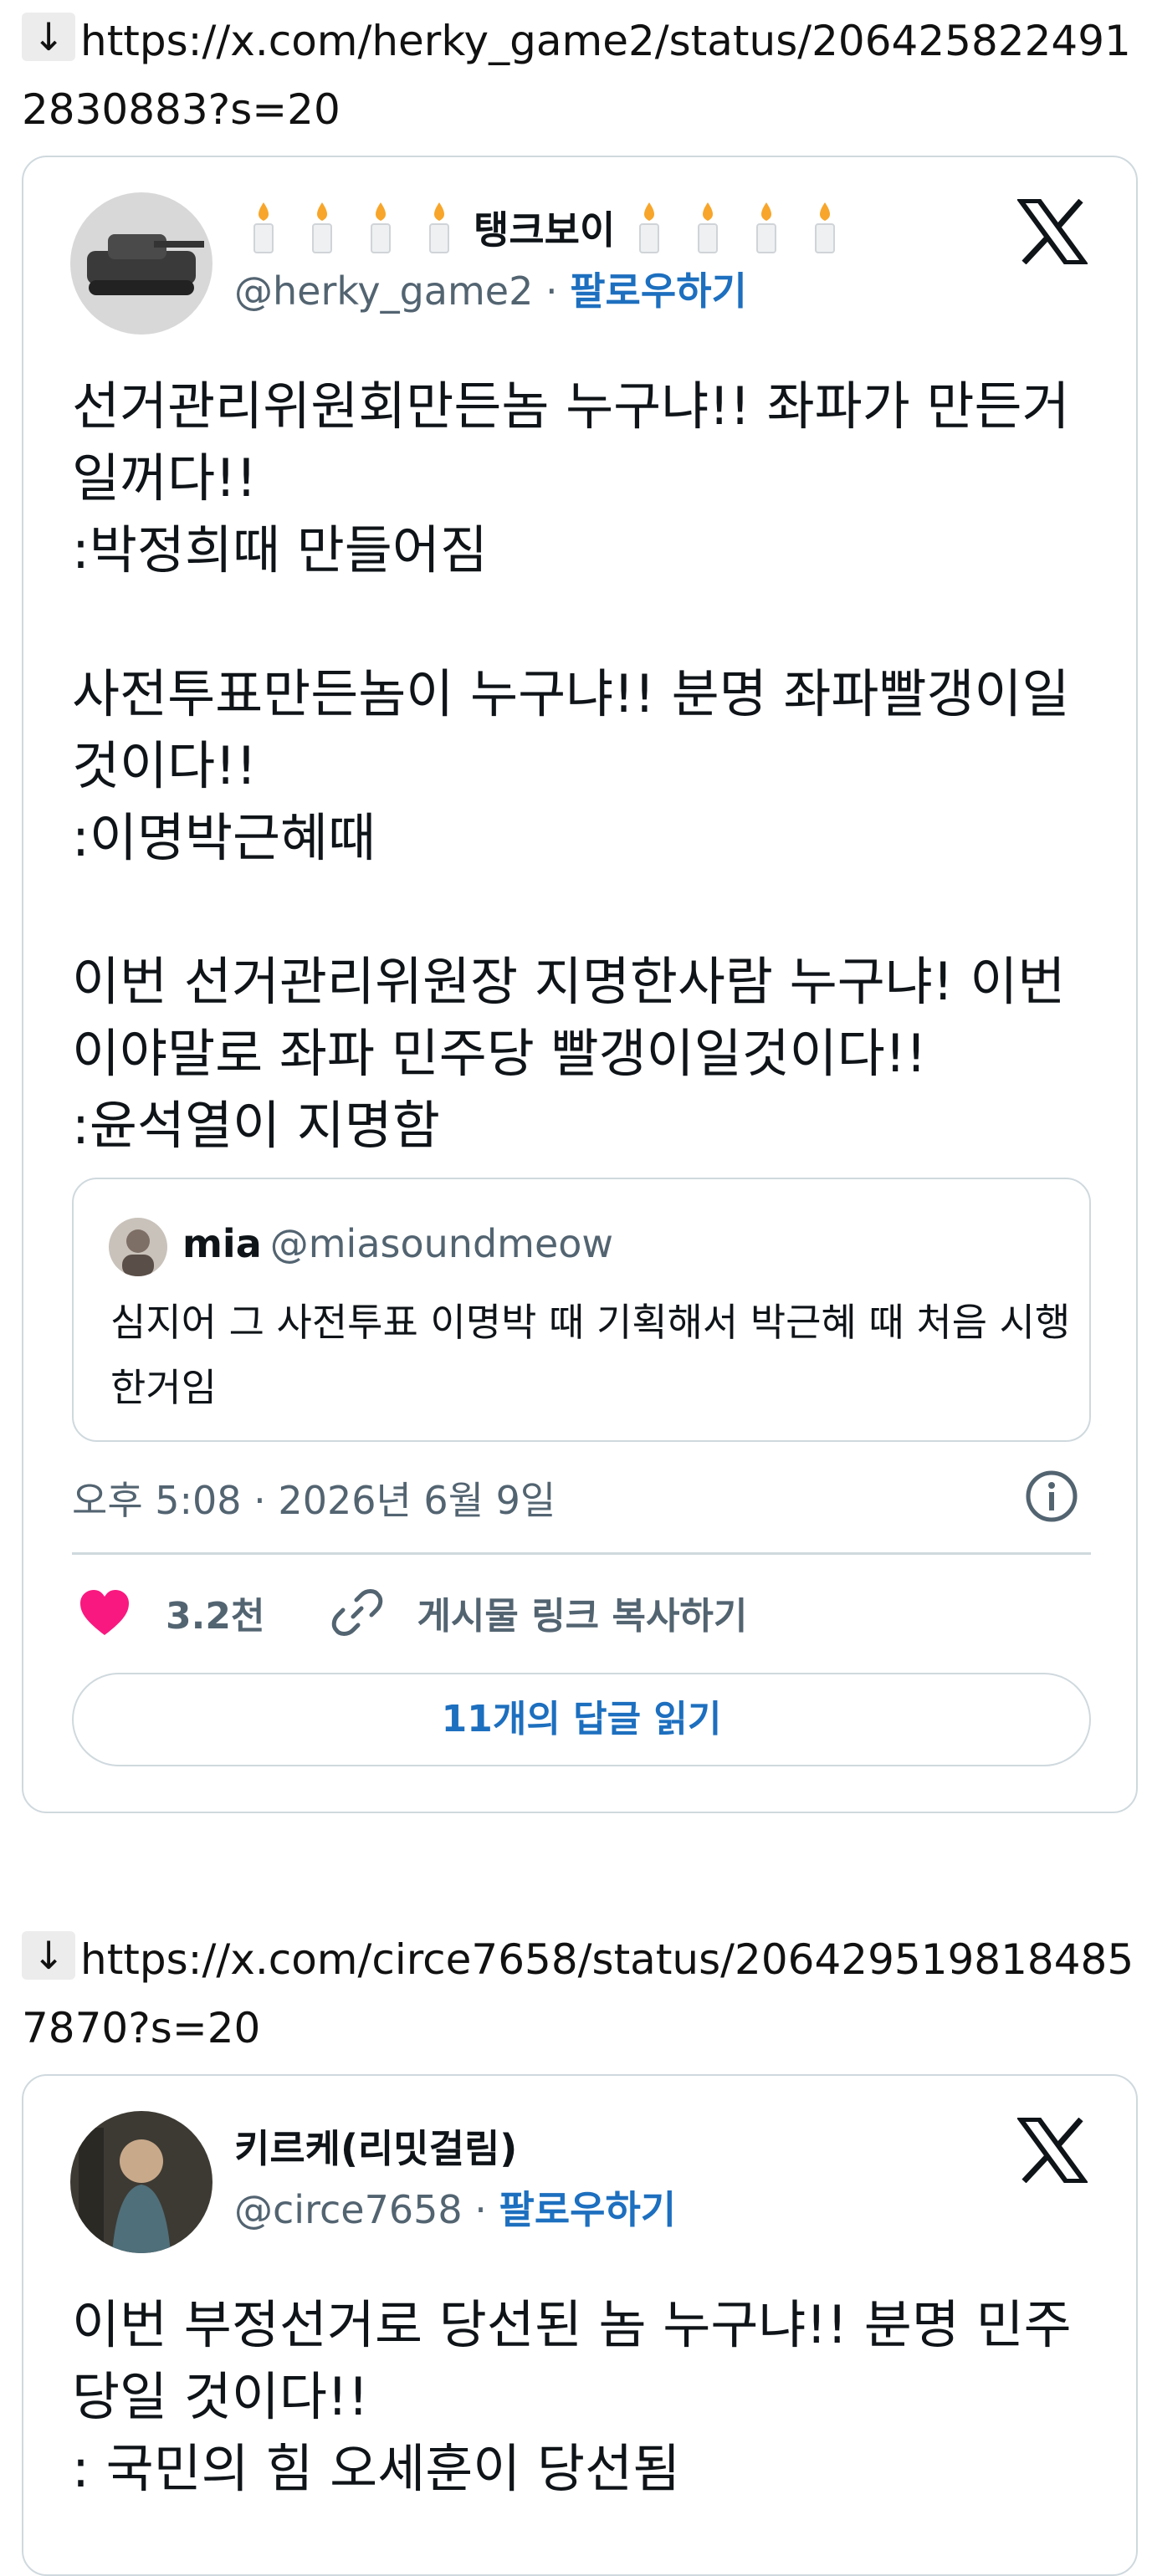  I want to click on tweet1-actions: 3.2천 게시물 링크 복사하기, so click(413, 1612).